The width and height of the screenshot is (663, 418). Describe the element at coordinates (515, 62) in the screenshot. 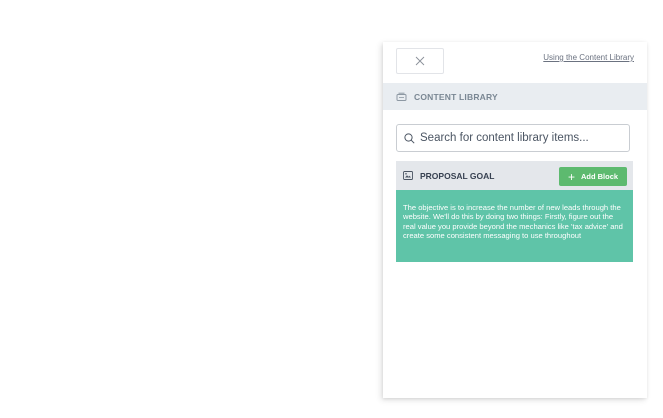

I see `panel-header: Using the Content Library` at that location.